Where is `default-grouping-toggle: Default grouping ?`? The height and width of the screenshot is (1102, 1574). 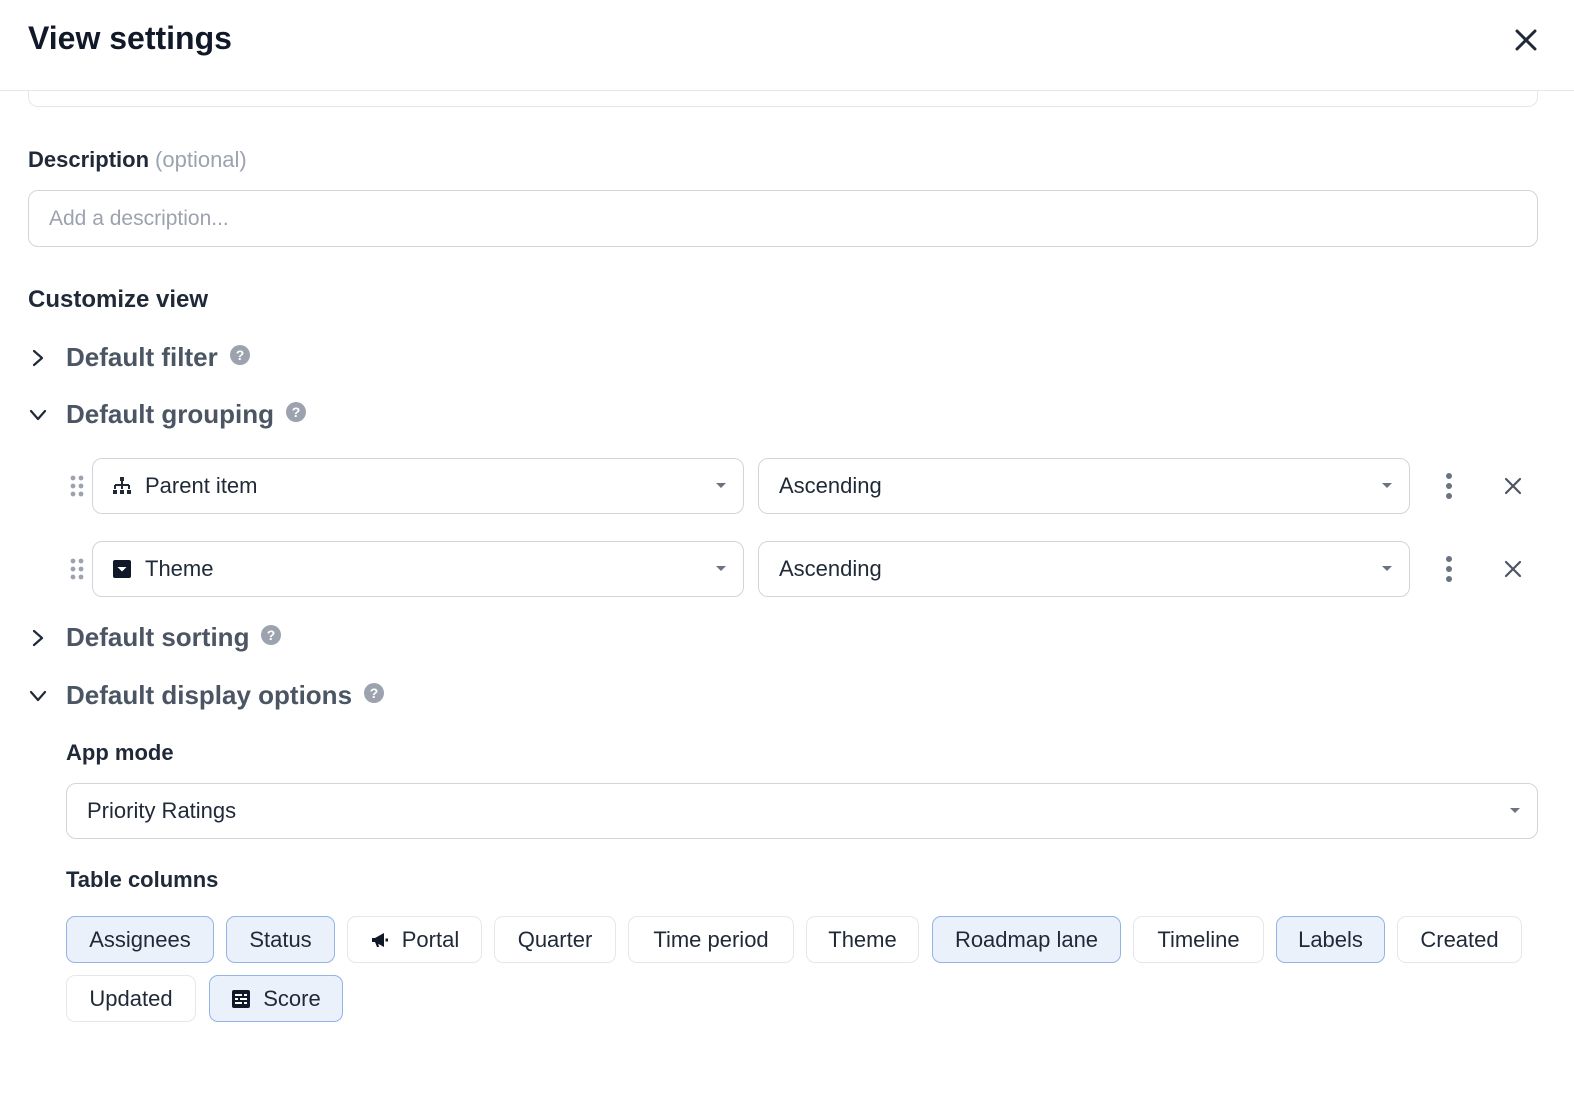
default-grouping-toggle: Default grouping ? is located at coordinates (167, 414).